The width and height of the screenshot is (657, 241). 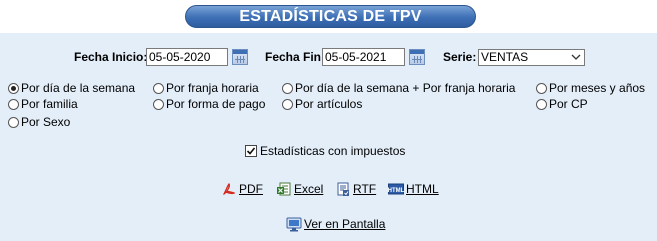 What do you see at coordinates (329, 104) in the screenshot?
I see `option-label: Por artículos` at bounding box center [329, 104].